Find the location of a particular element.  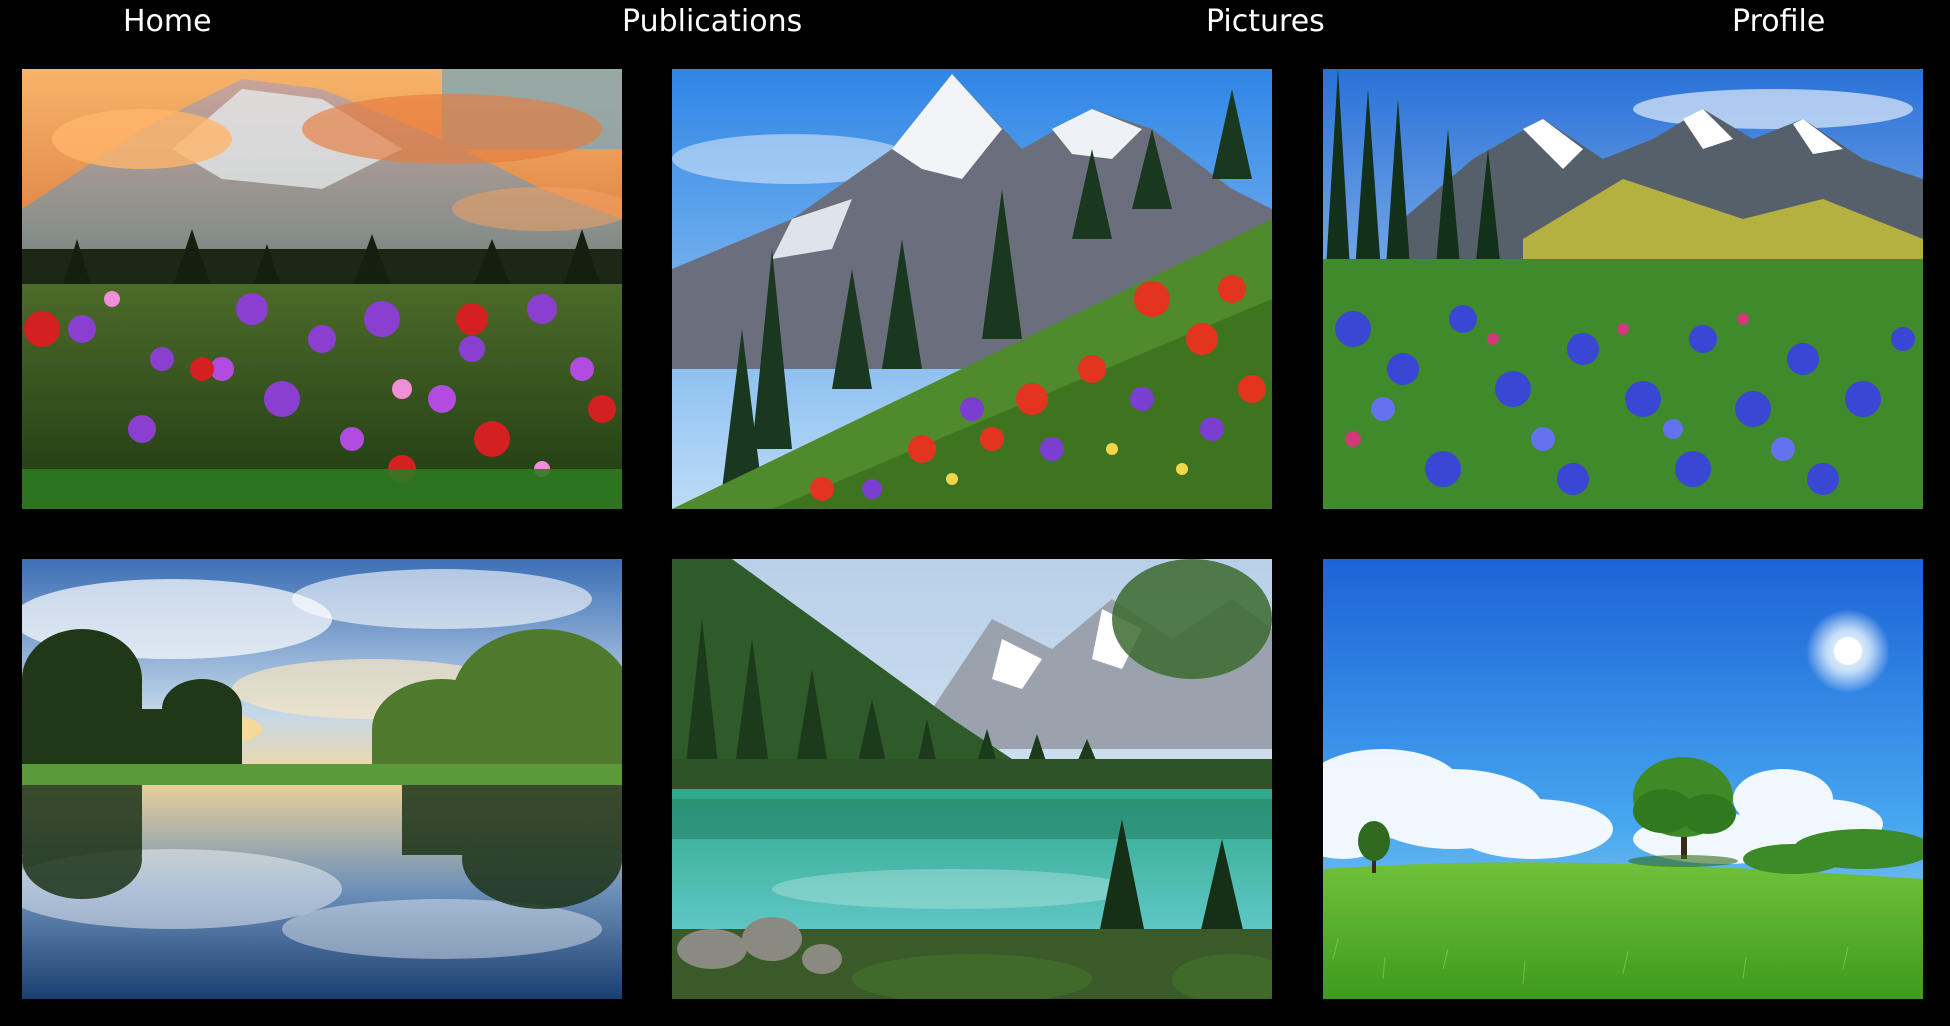

lupine-meadow-peaks-image is located at coordinates (1623, 289).